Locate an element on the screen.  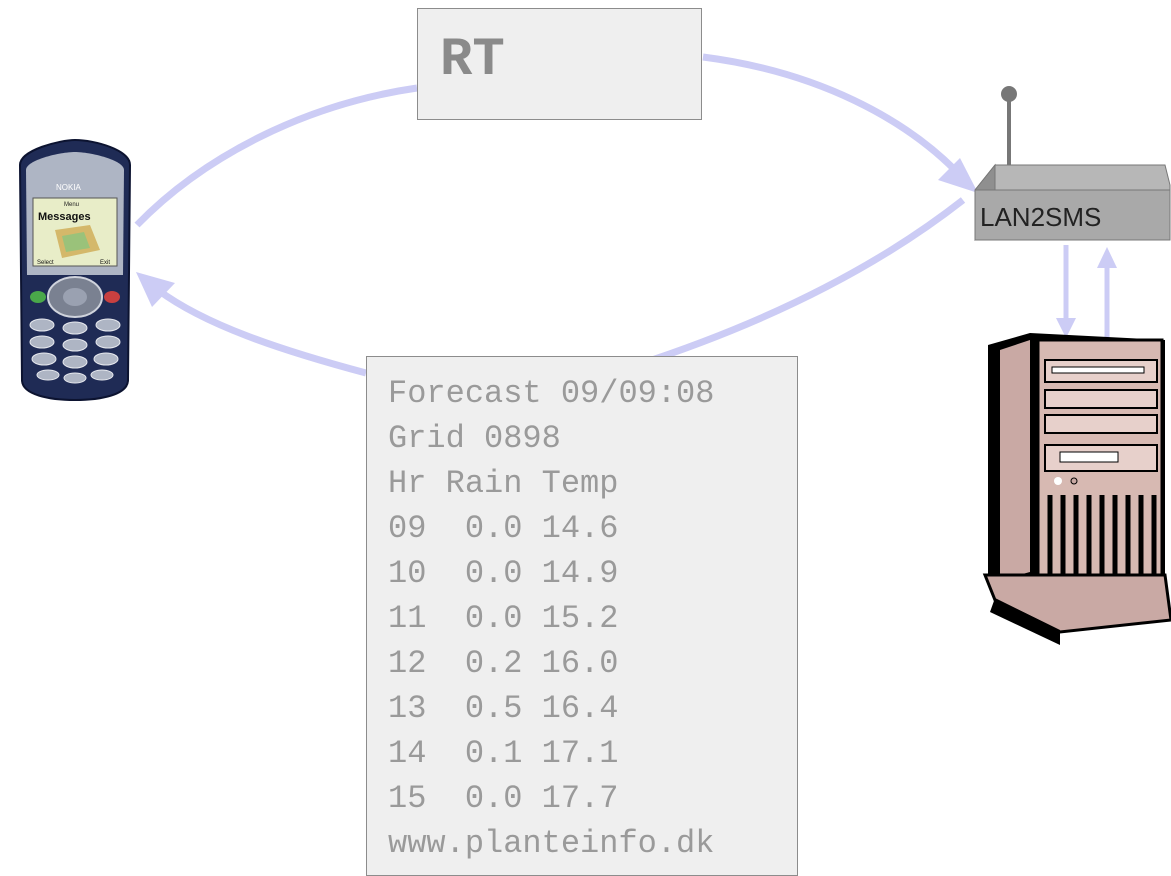
phone-left-soft-key: Select is located at coordinates (45, 263).